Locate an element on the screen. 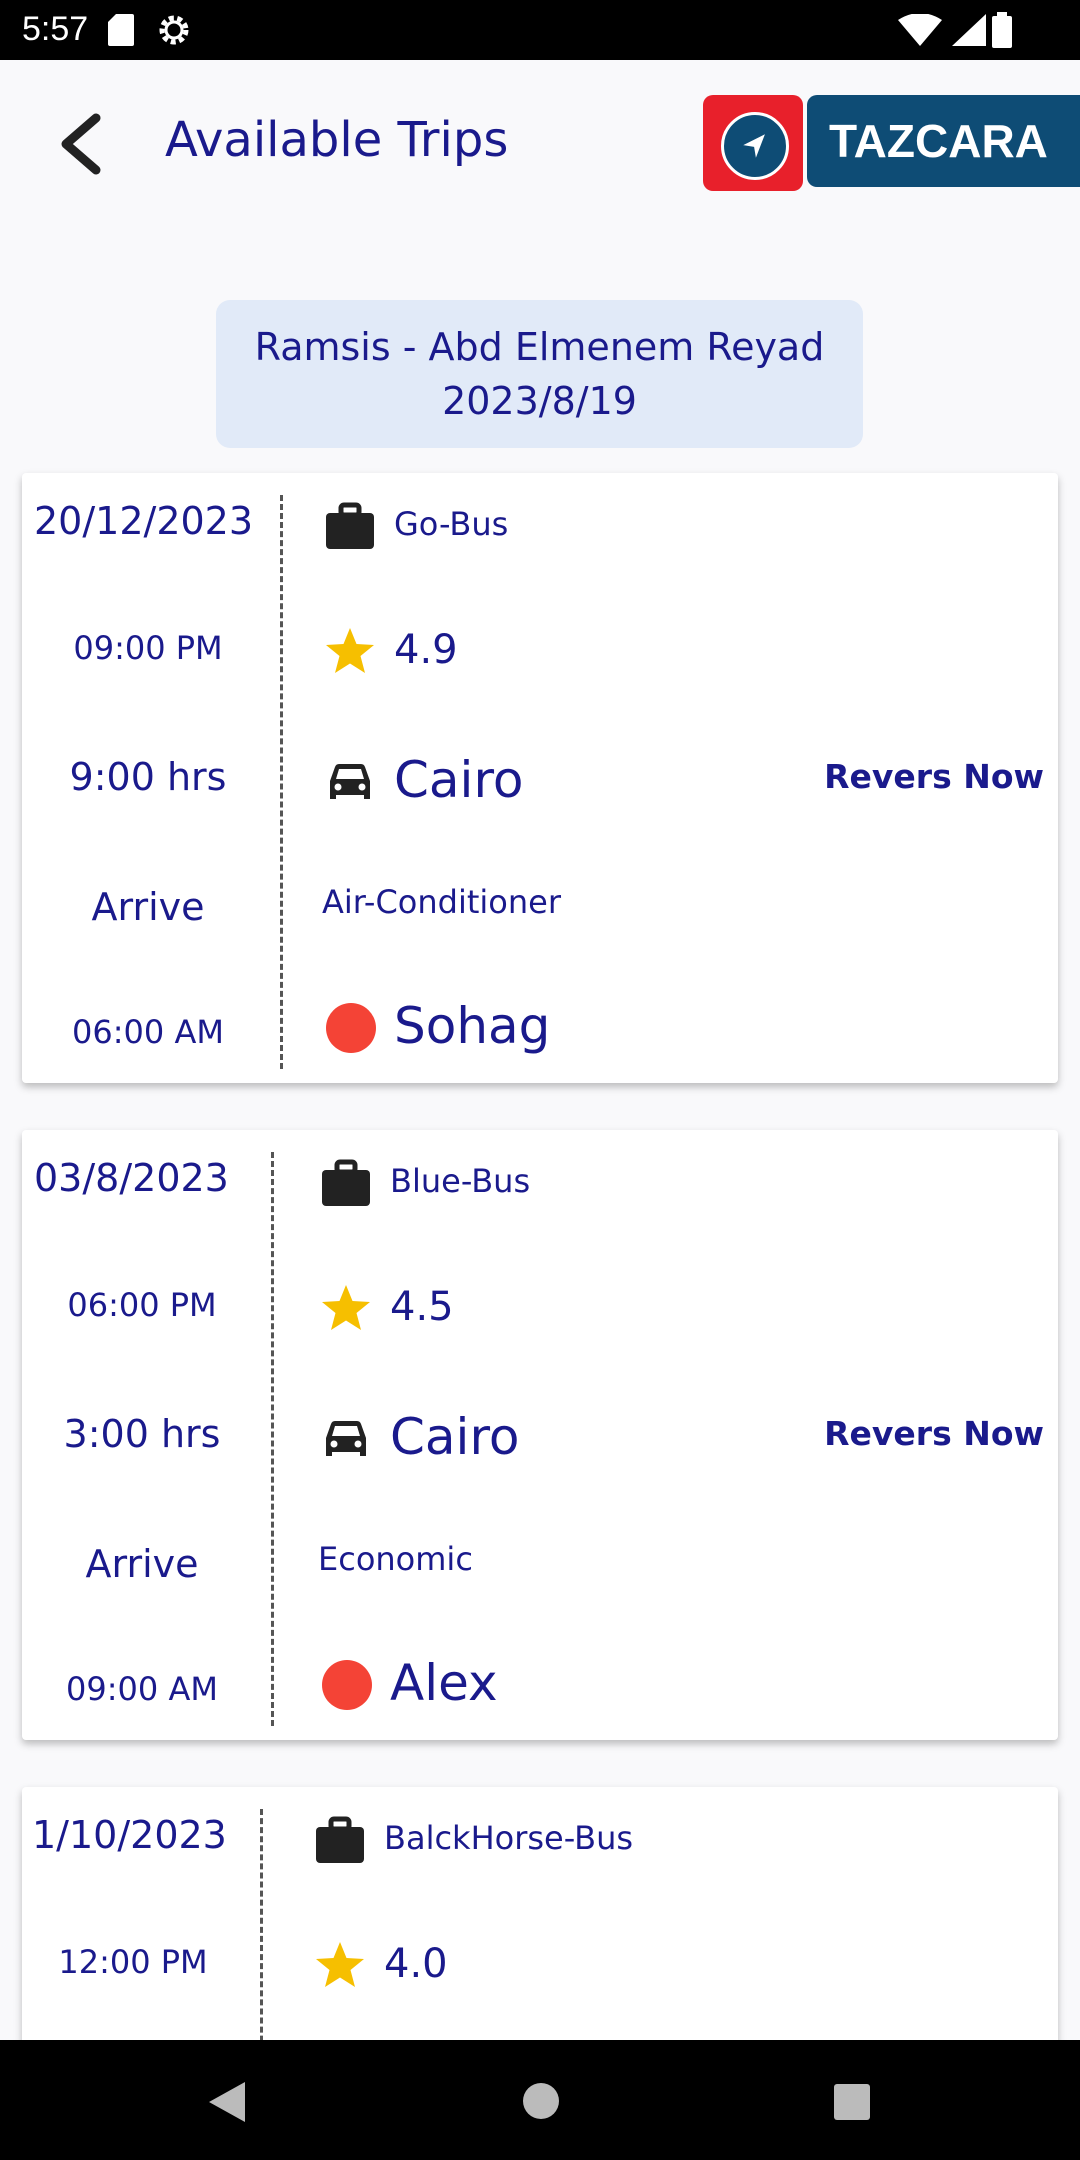 The height and width of the screenshot is (2160, 1080). destination-city: Alex is located at coordinates (444, 1683).